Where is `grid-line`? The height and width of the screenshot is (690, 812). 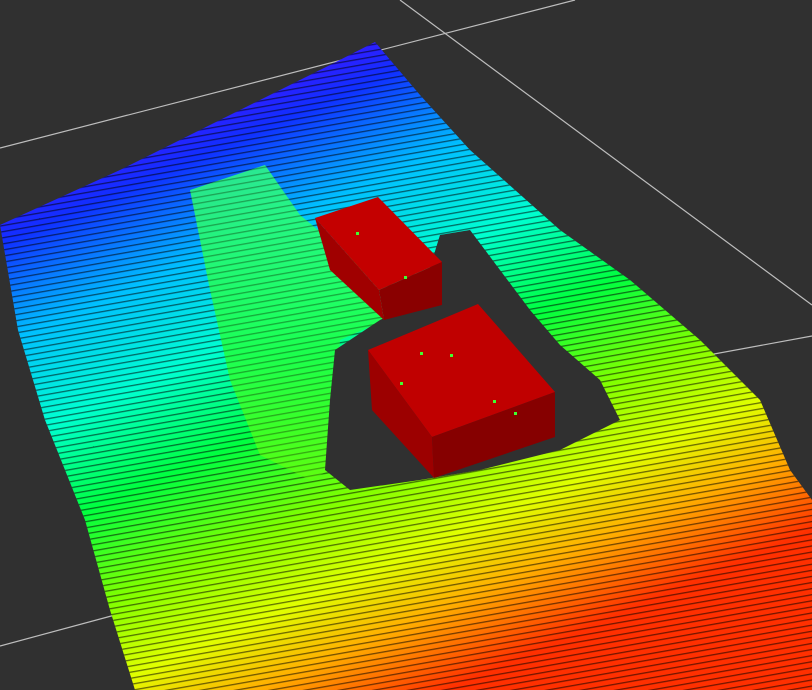 grid-line is located at coordinates (58, 630).